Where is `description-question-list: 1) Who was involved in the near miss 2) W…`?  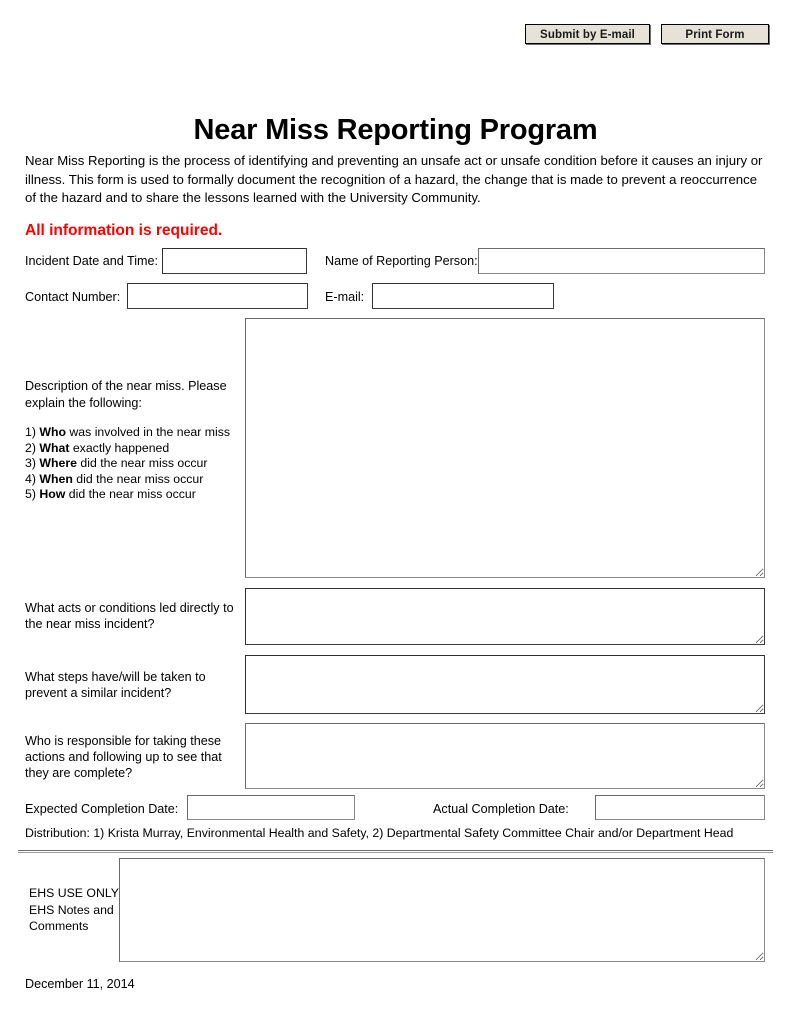
description-question-list: 1) Who was involved in the near miss 2) W… is located at coordinates (134, 464).